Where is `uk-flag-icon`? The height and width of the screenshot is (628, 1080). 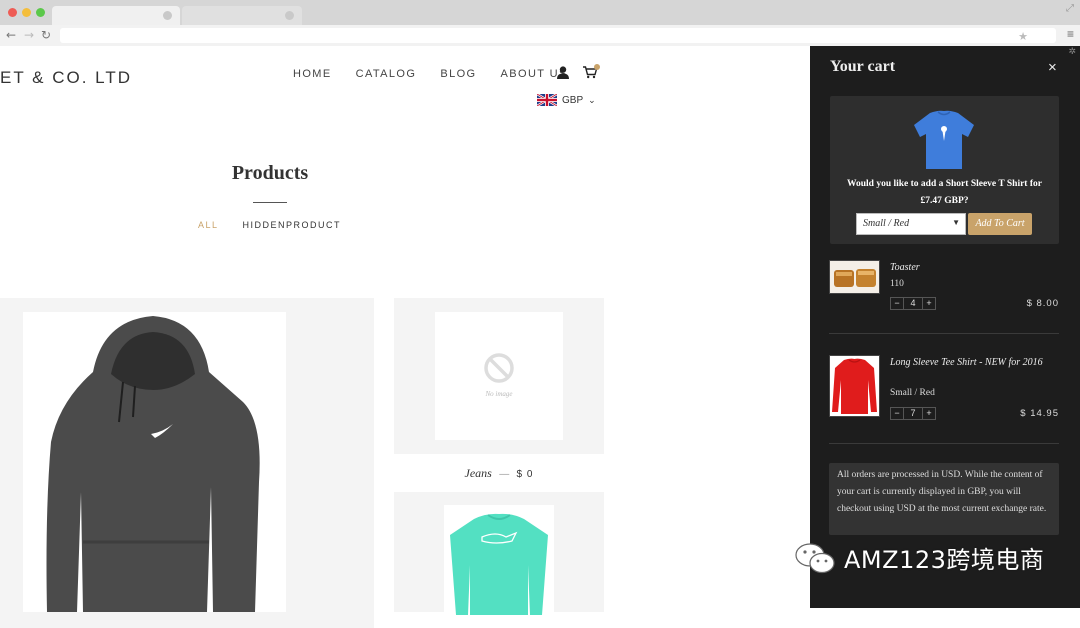
uk-flag-icon is located at coordinates (547, 100).